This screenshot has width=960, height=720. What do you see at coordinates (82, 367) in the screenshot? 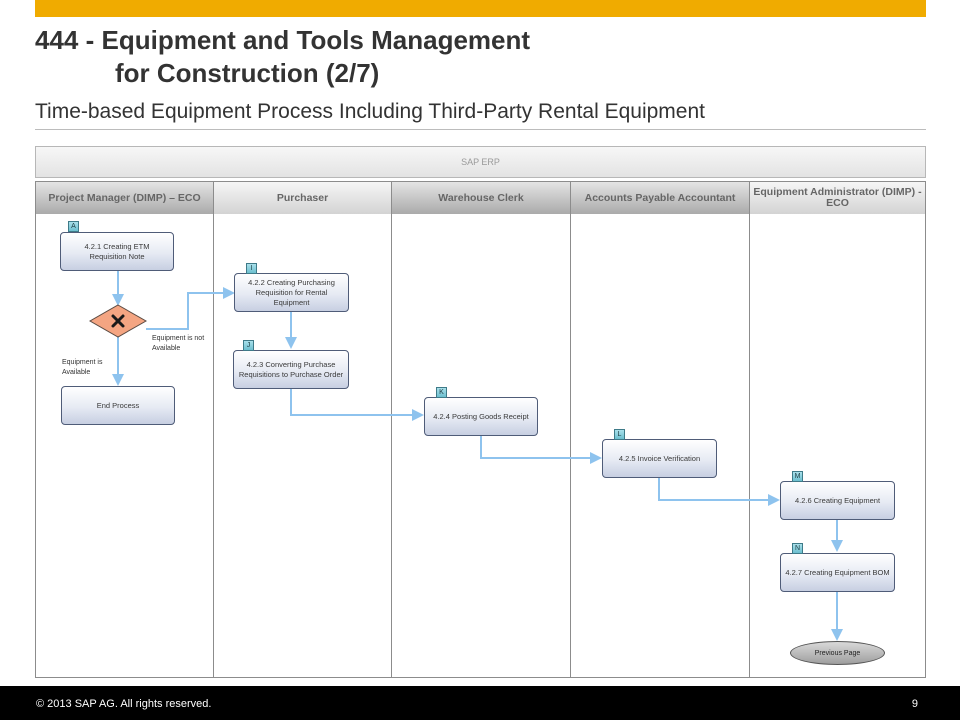
I see `note-equipment-available: Equipment is Available` at bounding box center [82, 367].